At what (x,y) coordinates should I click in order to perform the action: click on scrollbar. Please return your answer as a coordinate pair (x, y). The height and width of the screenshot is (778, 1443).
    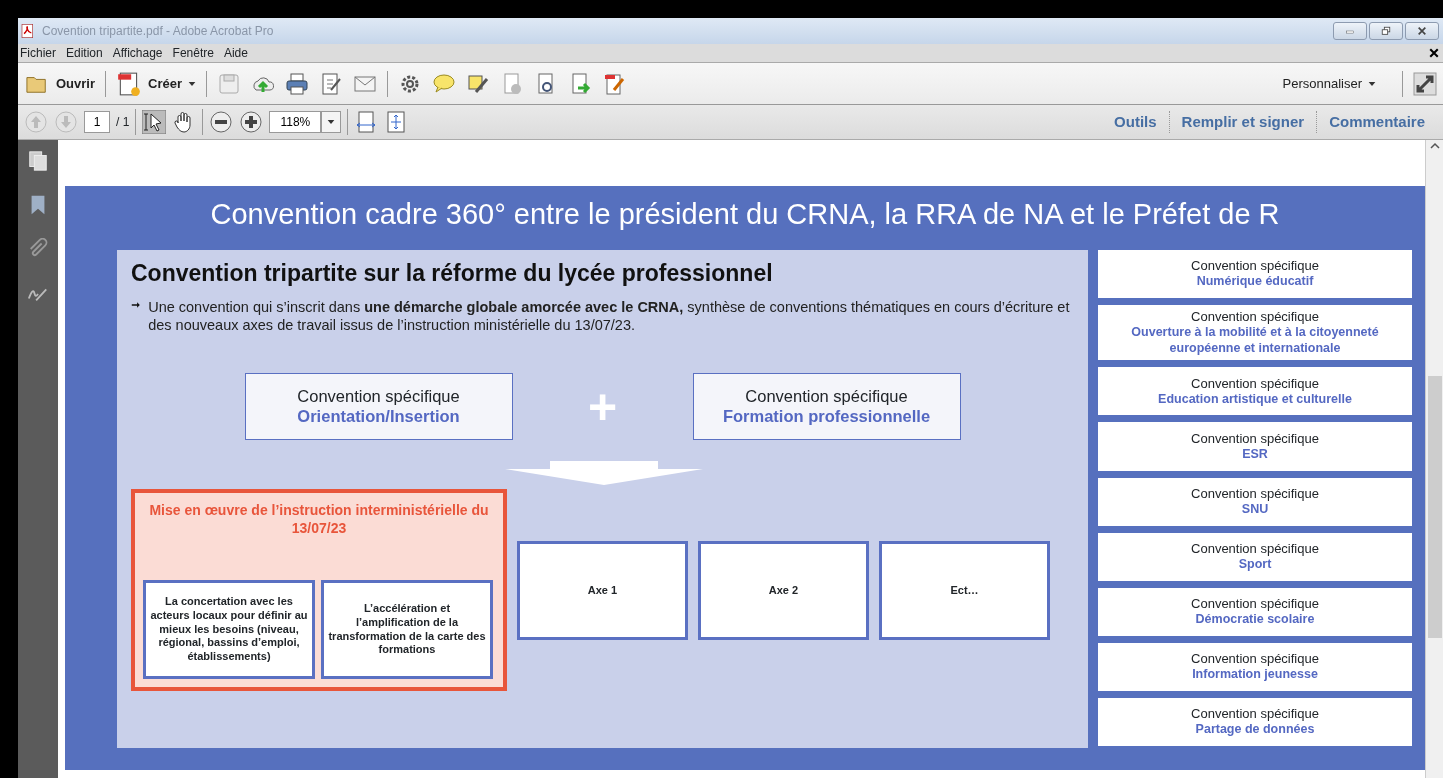
    Looking at the image, I should click on (1434, 459).